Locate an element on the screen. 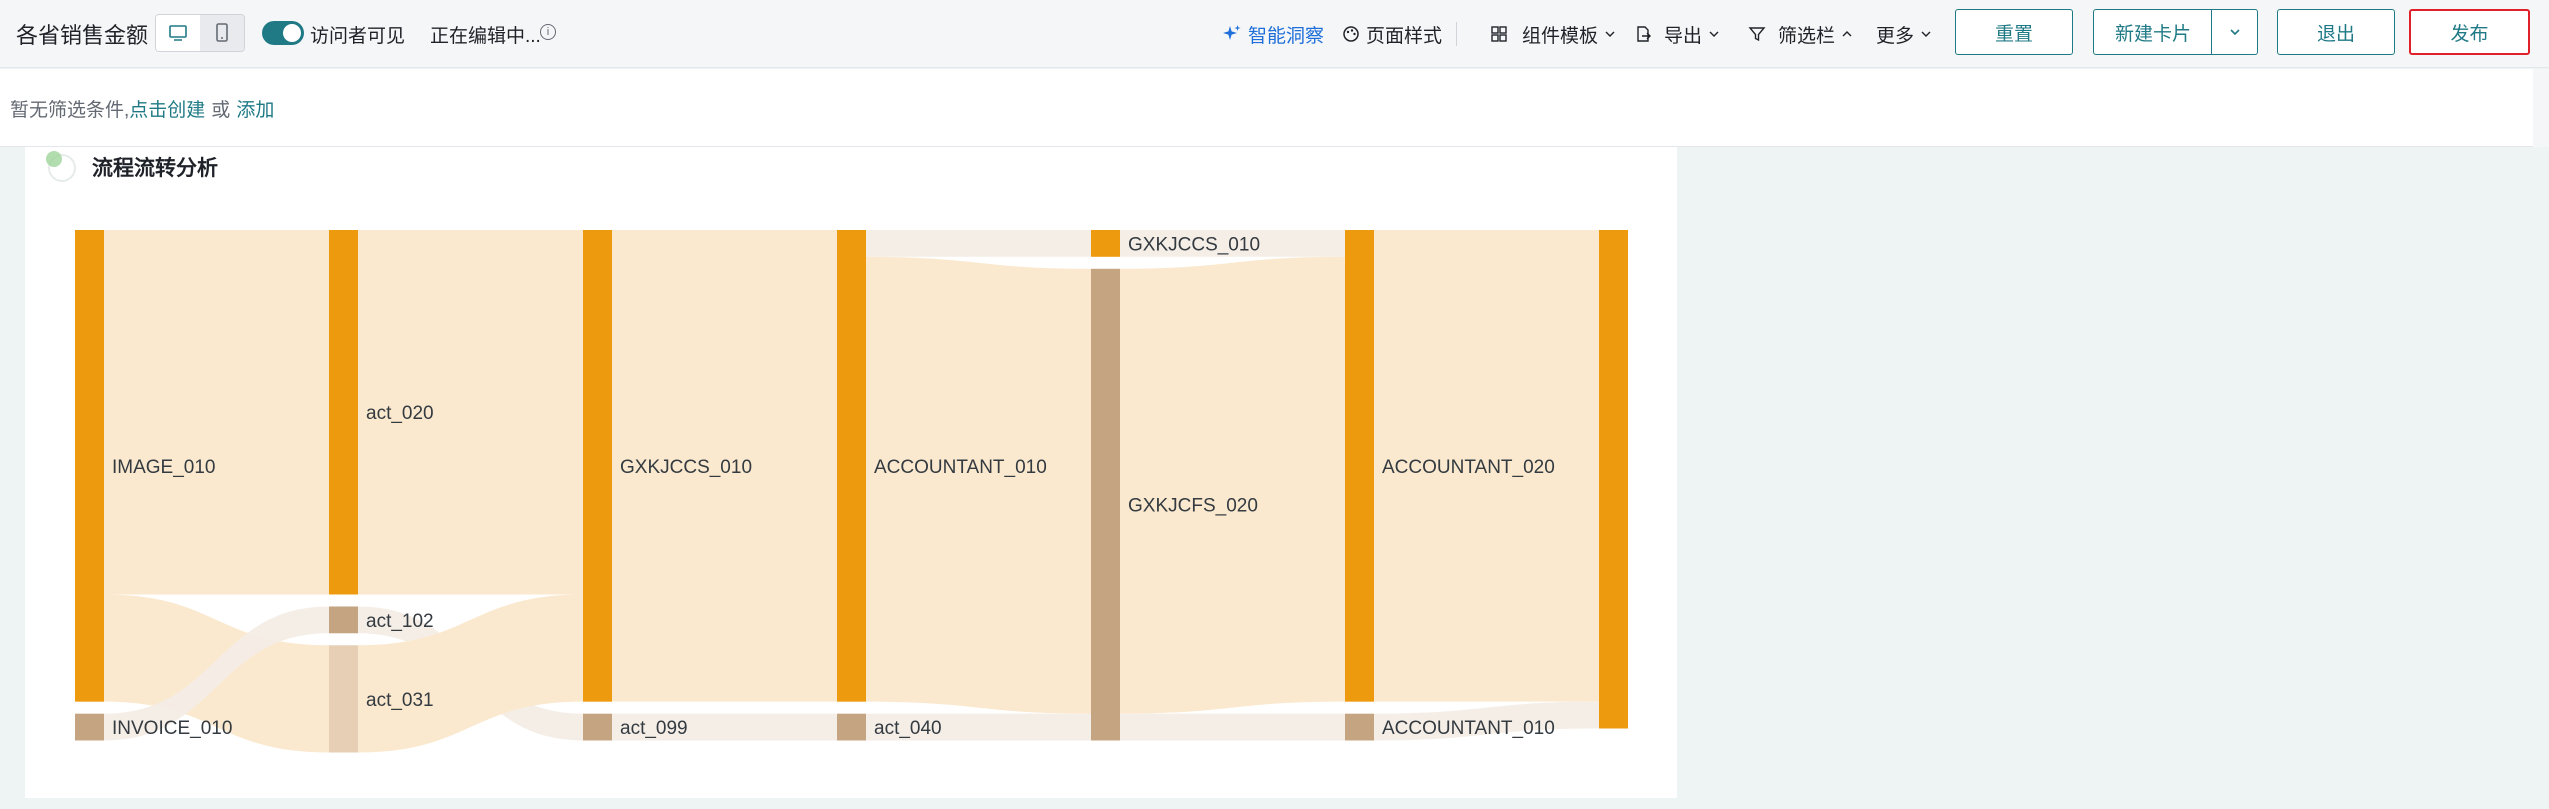 The height and width of the screenshot is (809, 2549). sankey-node-label: act_020 is located at coordinates (400, 413).